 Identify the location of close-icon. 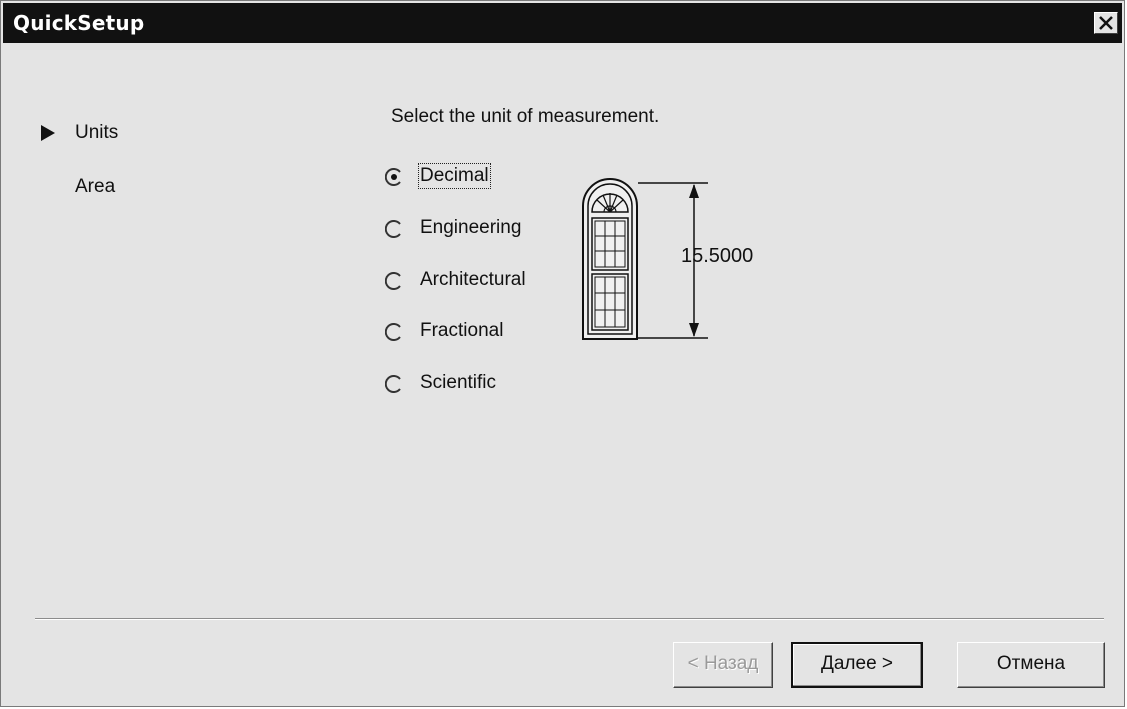
(1106, 23).